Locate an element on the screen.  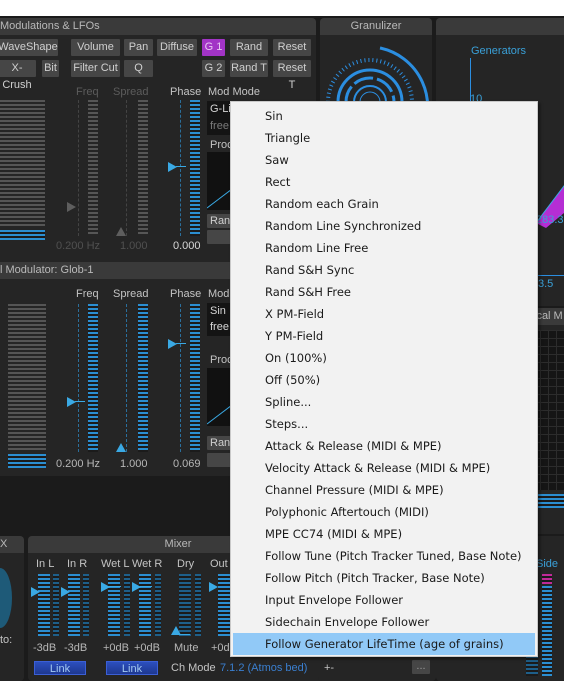
mixer-dry-label: Dry is located at coordinates (186, 564).